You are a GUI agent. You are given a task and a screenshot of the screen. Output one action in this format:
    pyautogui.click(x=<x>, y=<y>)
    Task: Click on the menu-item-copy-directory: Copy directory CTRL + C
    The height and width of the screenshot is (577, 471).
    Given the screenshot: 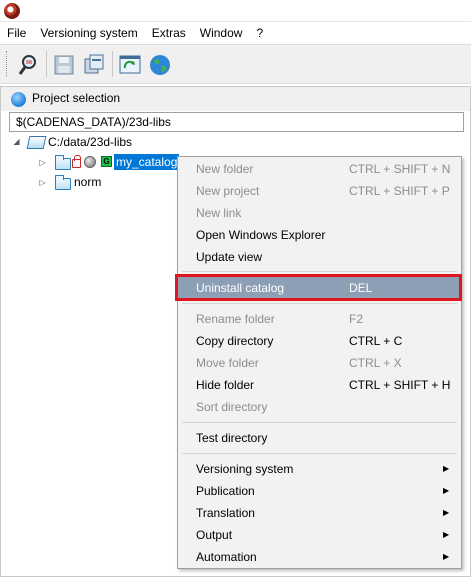 What is the action you would take?
    pyautogui.click(x=319, y=341)
    